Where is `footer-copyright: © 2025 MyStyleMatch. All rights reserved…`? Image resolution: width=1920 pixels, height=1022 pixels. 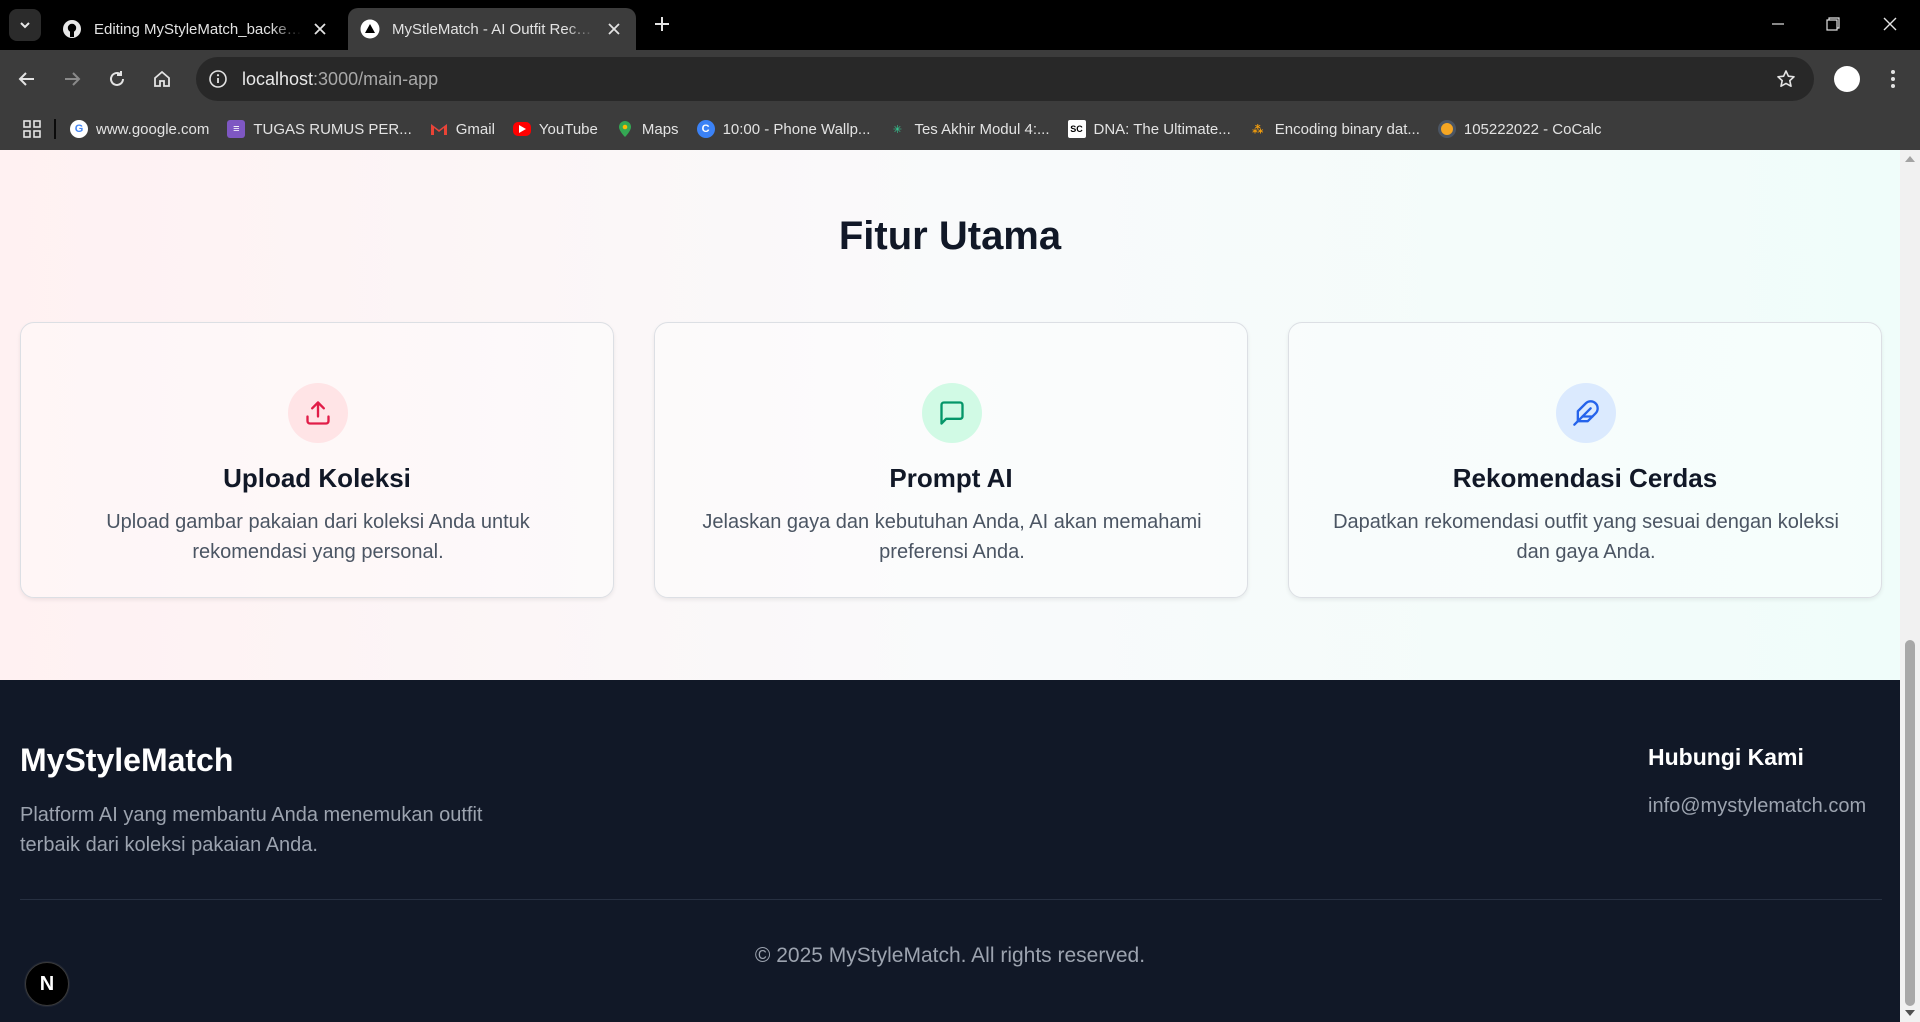
footer-copyright: © 2025 MyStyleMatch. All rights reserved… is located at coordinates (950, 955).